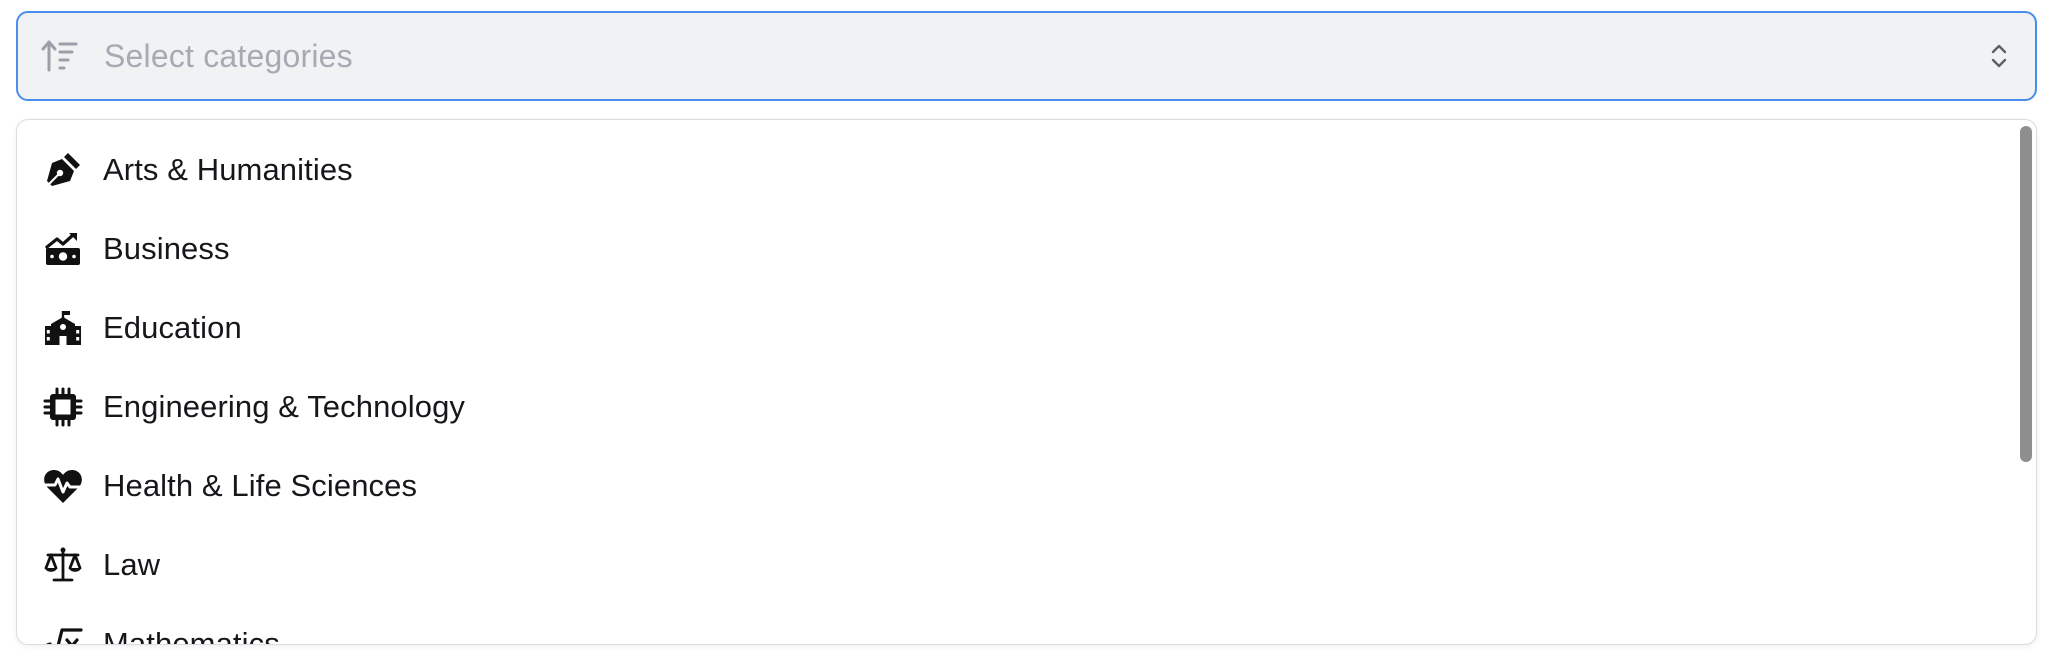  What do you see at coordinates (1016, 485) in the screenshot?
I see `option-health-life-sciences: Health & Life Sciences` at bounding box center [1016, 485].